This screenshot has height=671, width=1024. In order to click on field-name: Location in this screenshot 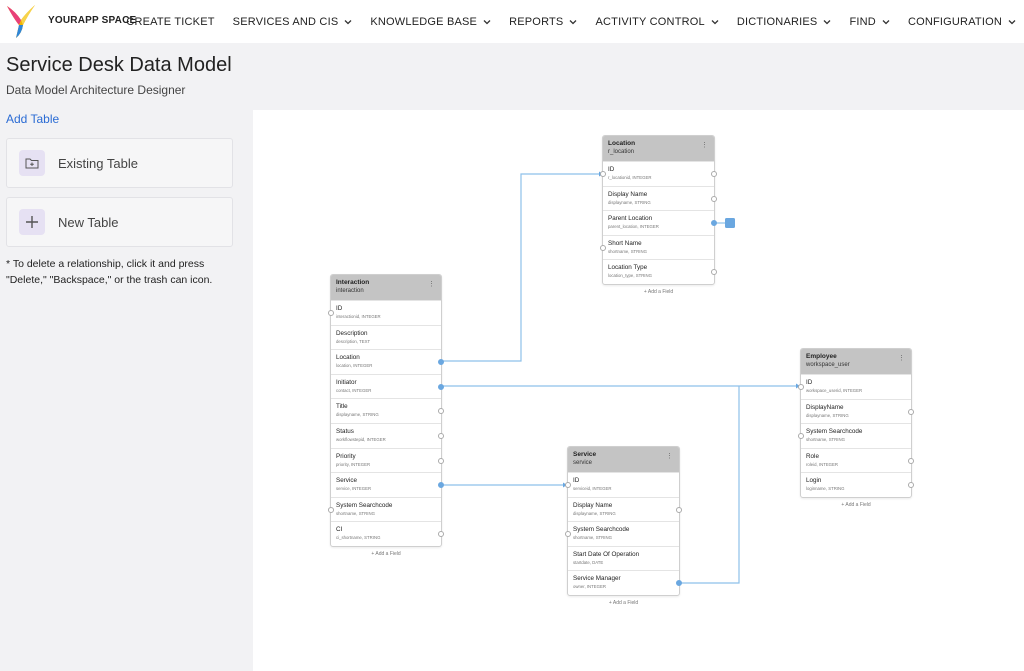, I will do `click(348, 358)`.